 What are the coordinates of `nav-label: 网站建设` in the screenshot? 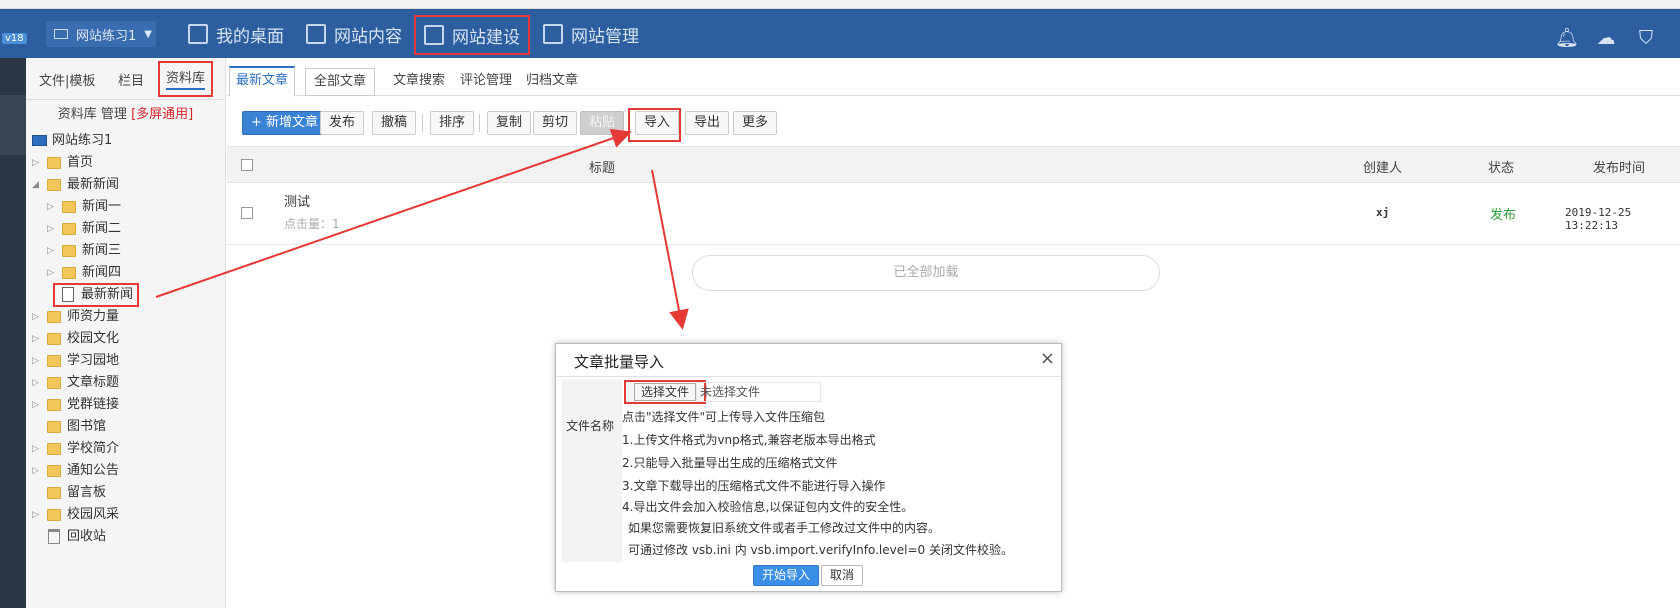 It's located at (486, 37).